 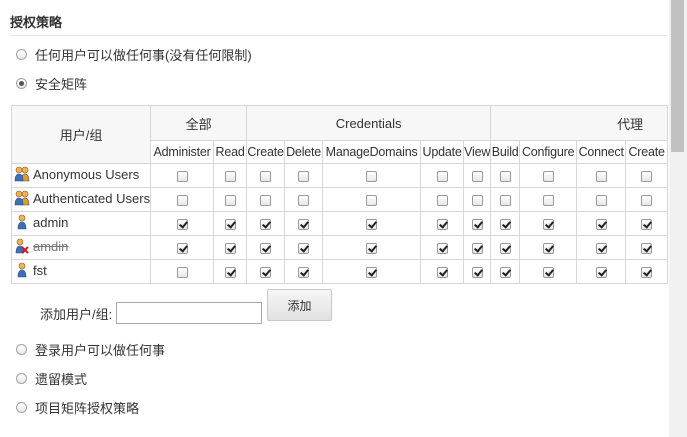 What do you see at coordinates (677, 76) in the screenshot?
I see `scrollbar-thumb` at bounding box center [677, 76].